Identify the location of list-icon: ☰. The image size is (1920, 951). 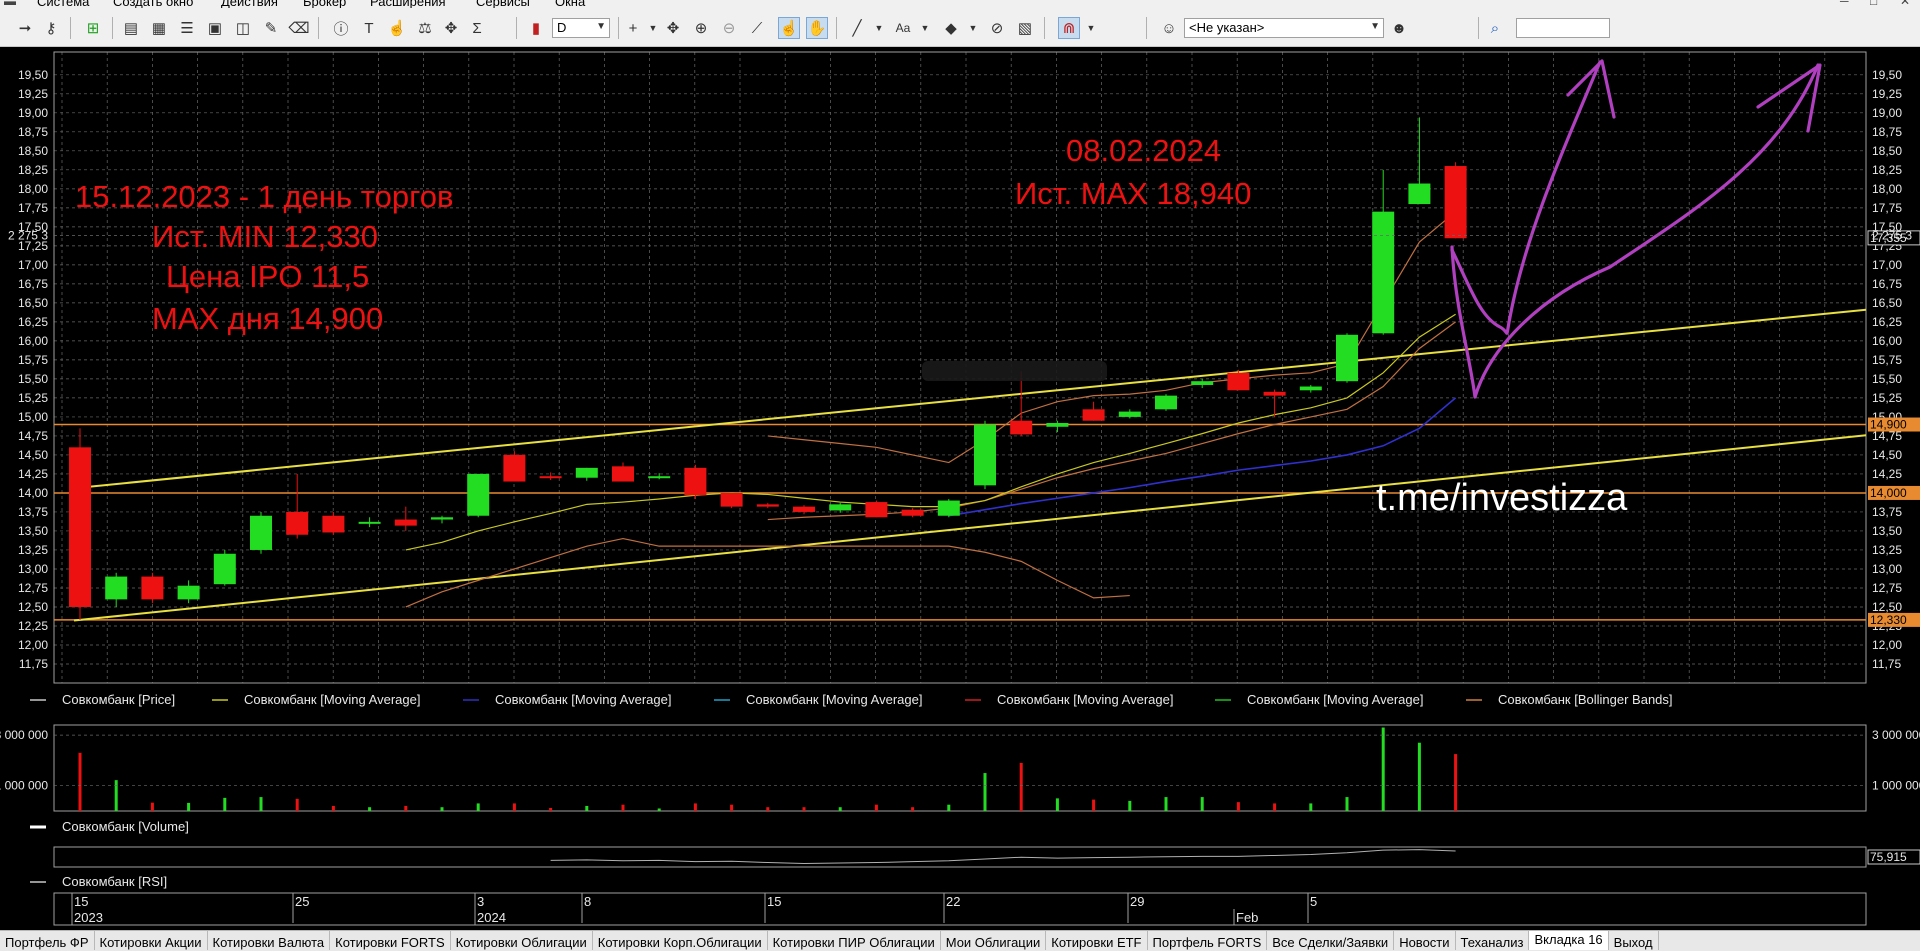
(187, 28).